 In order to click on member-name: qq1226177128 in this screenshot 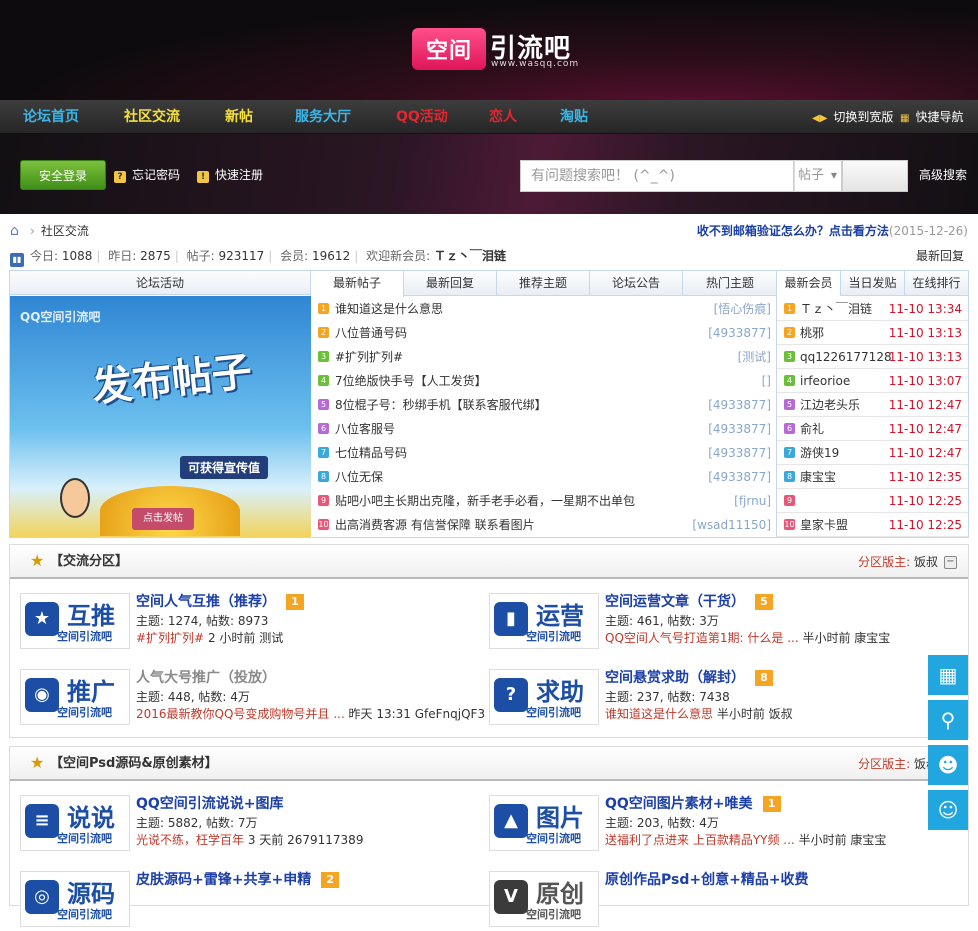, I will do `click(846, 357)`.